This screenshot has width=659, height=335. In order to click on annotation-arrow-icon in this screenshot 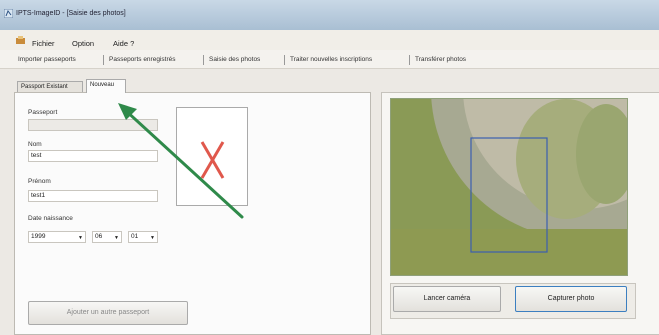, I will do `click(181, 161)`.